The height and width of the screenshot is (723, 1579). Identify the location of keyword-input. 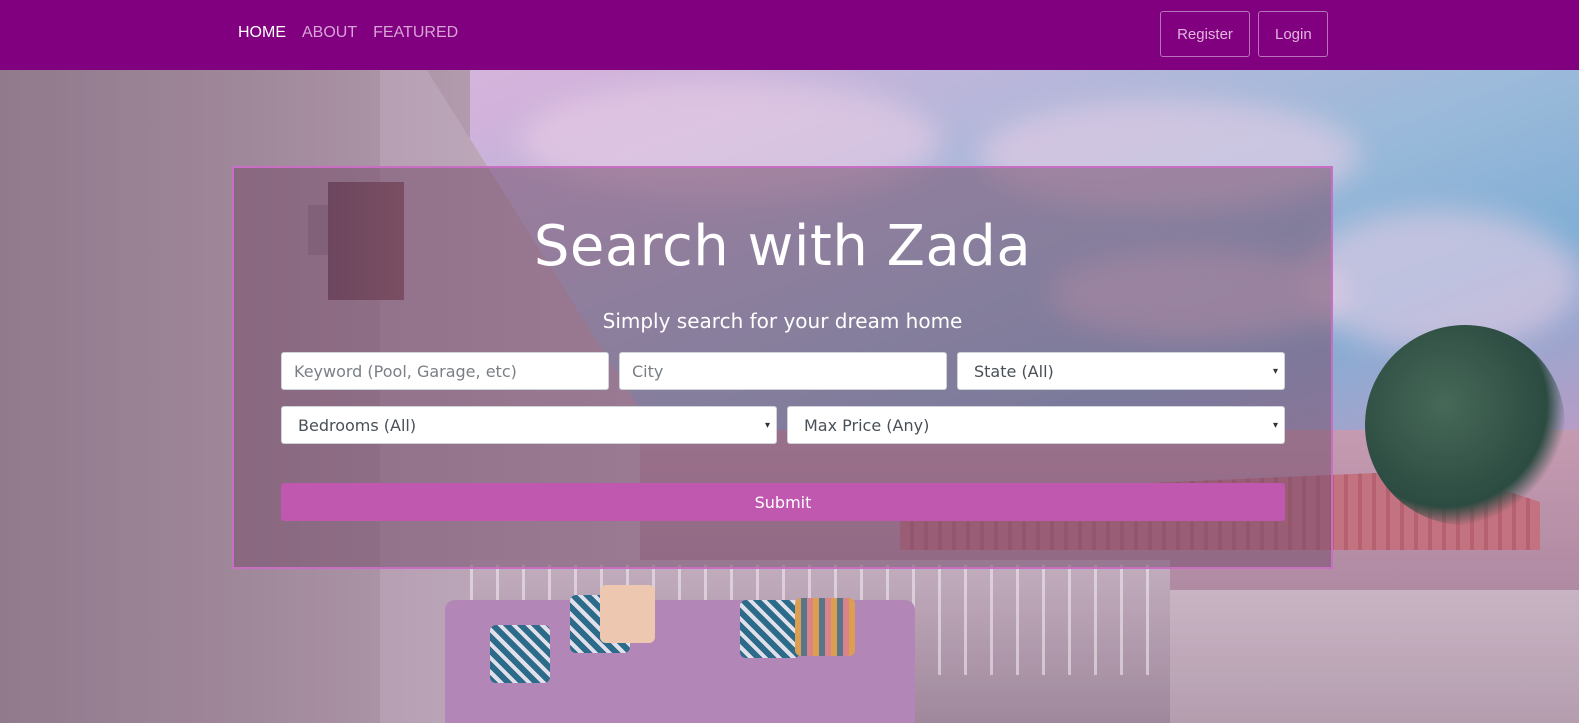
(445, 371).